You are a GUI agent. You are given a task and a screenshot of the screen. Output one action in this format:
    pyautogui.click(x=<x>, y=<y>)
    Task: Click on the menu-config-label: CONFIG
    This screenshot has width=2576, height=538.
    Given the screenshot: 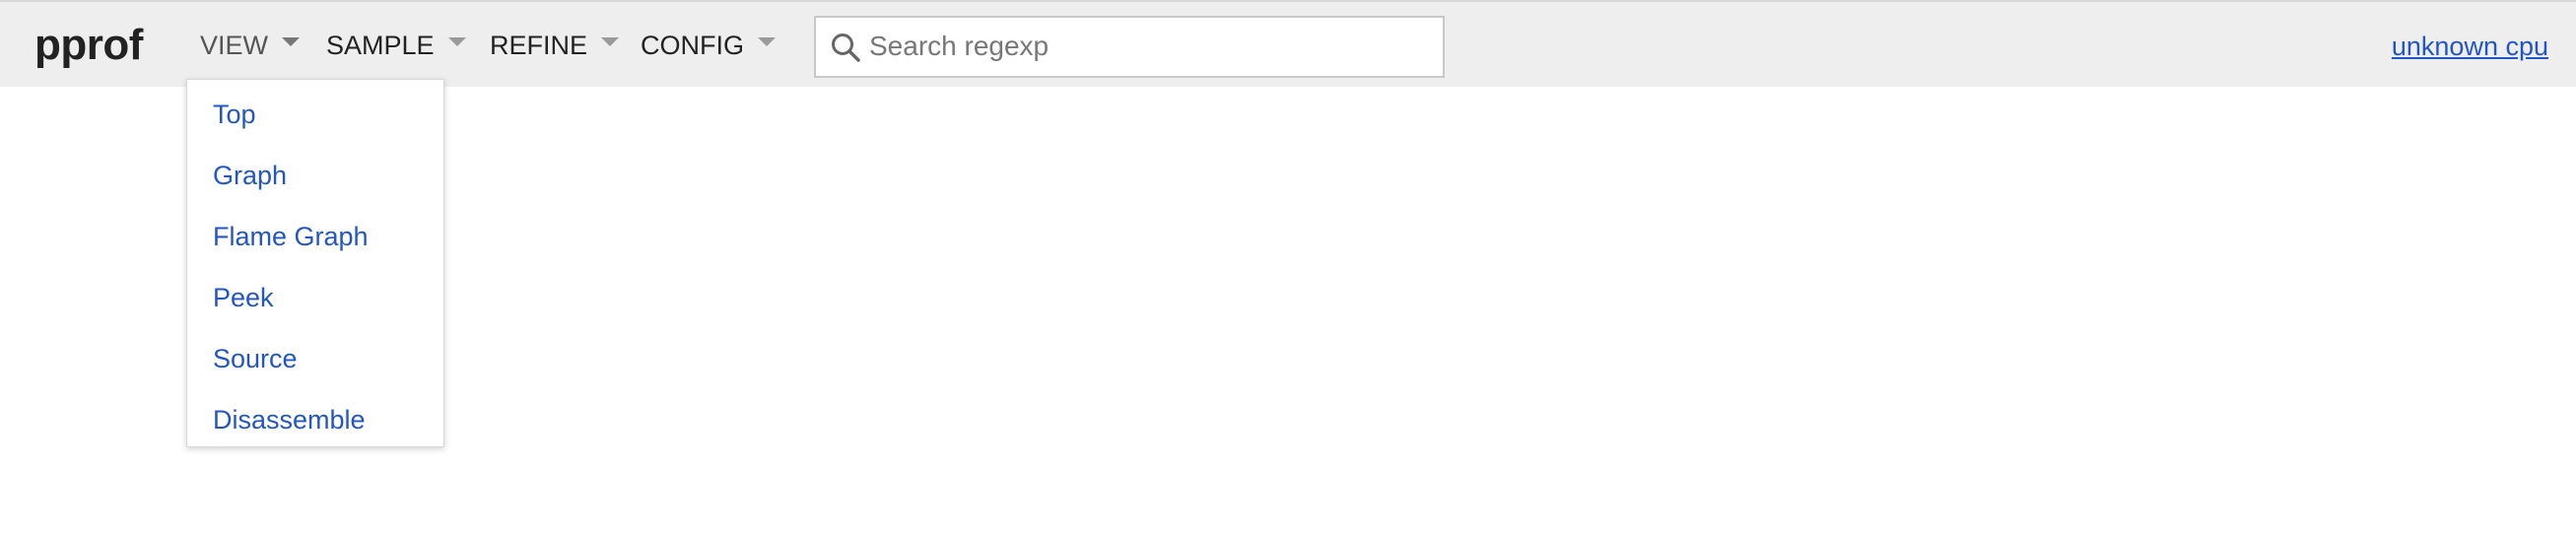 What is the action you would take?
    pyautogui.click(x=693, y=45)
    